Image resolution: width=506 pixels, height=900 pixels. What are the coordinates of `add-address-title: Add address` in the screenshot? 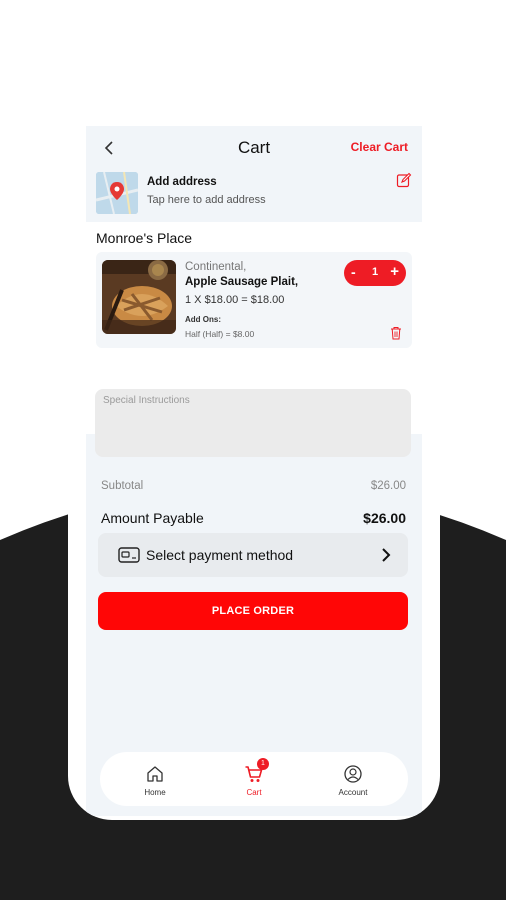 It's located at (182, 182).